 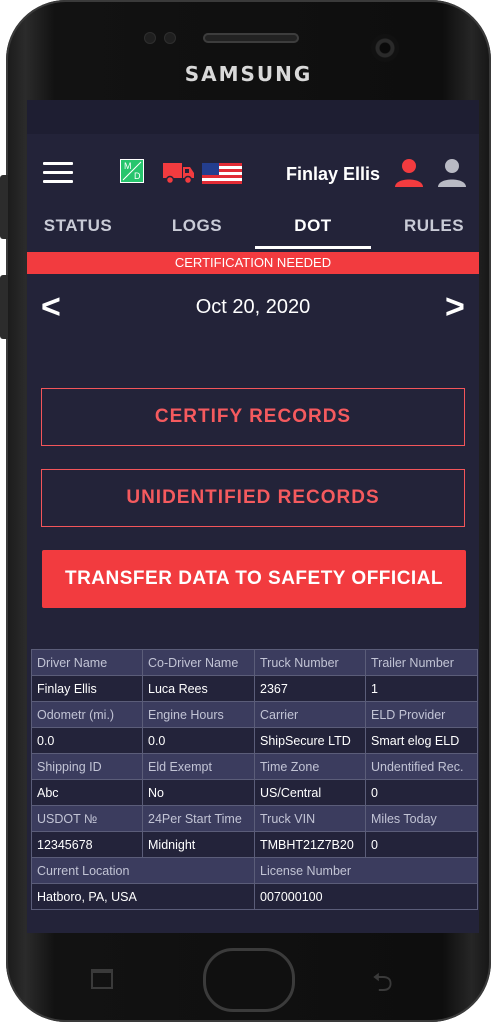 What do you see at coordinates (249, 980) in the screenshot?
I see `home-button` at bounding box center [249, 980].